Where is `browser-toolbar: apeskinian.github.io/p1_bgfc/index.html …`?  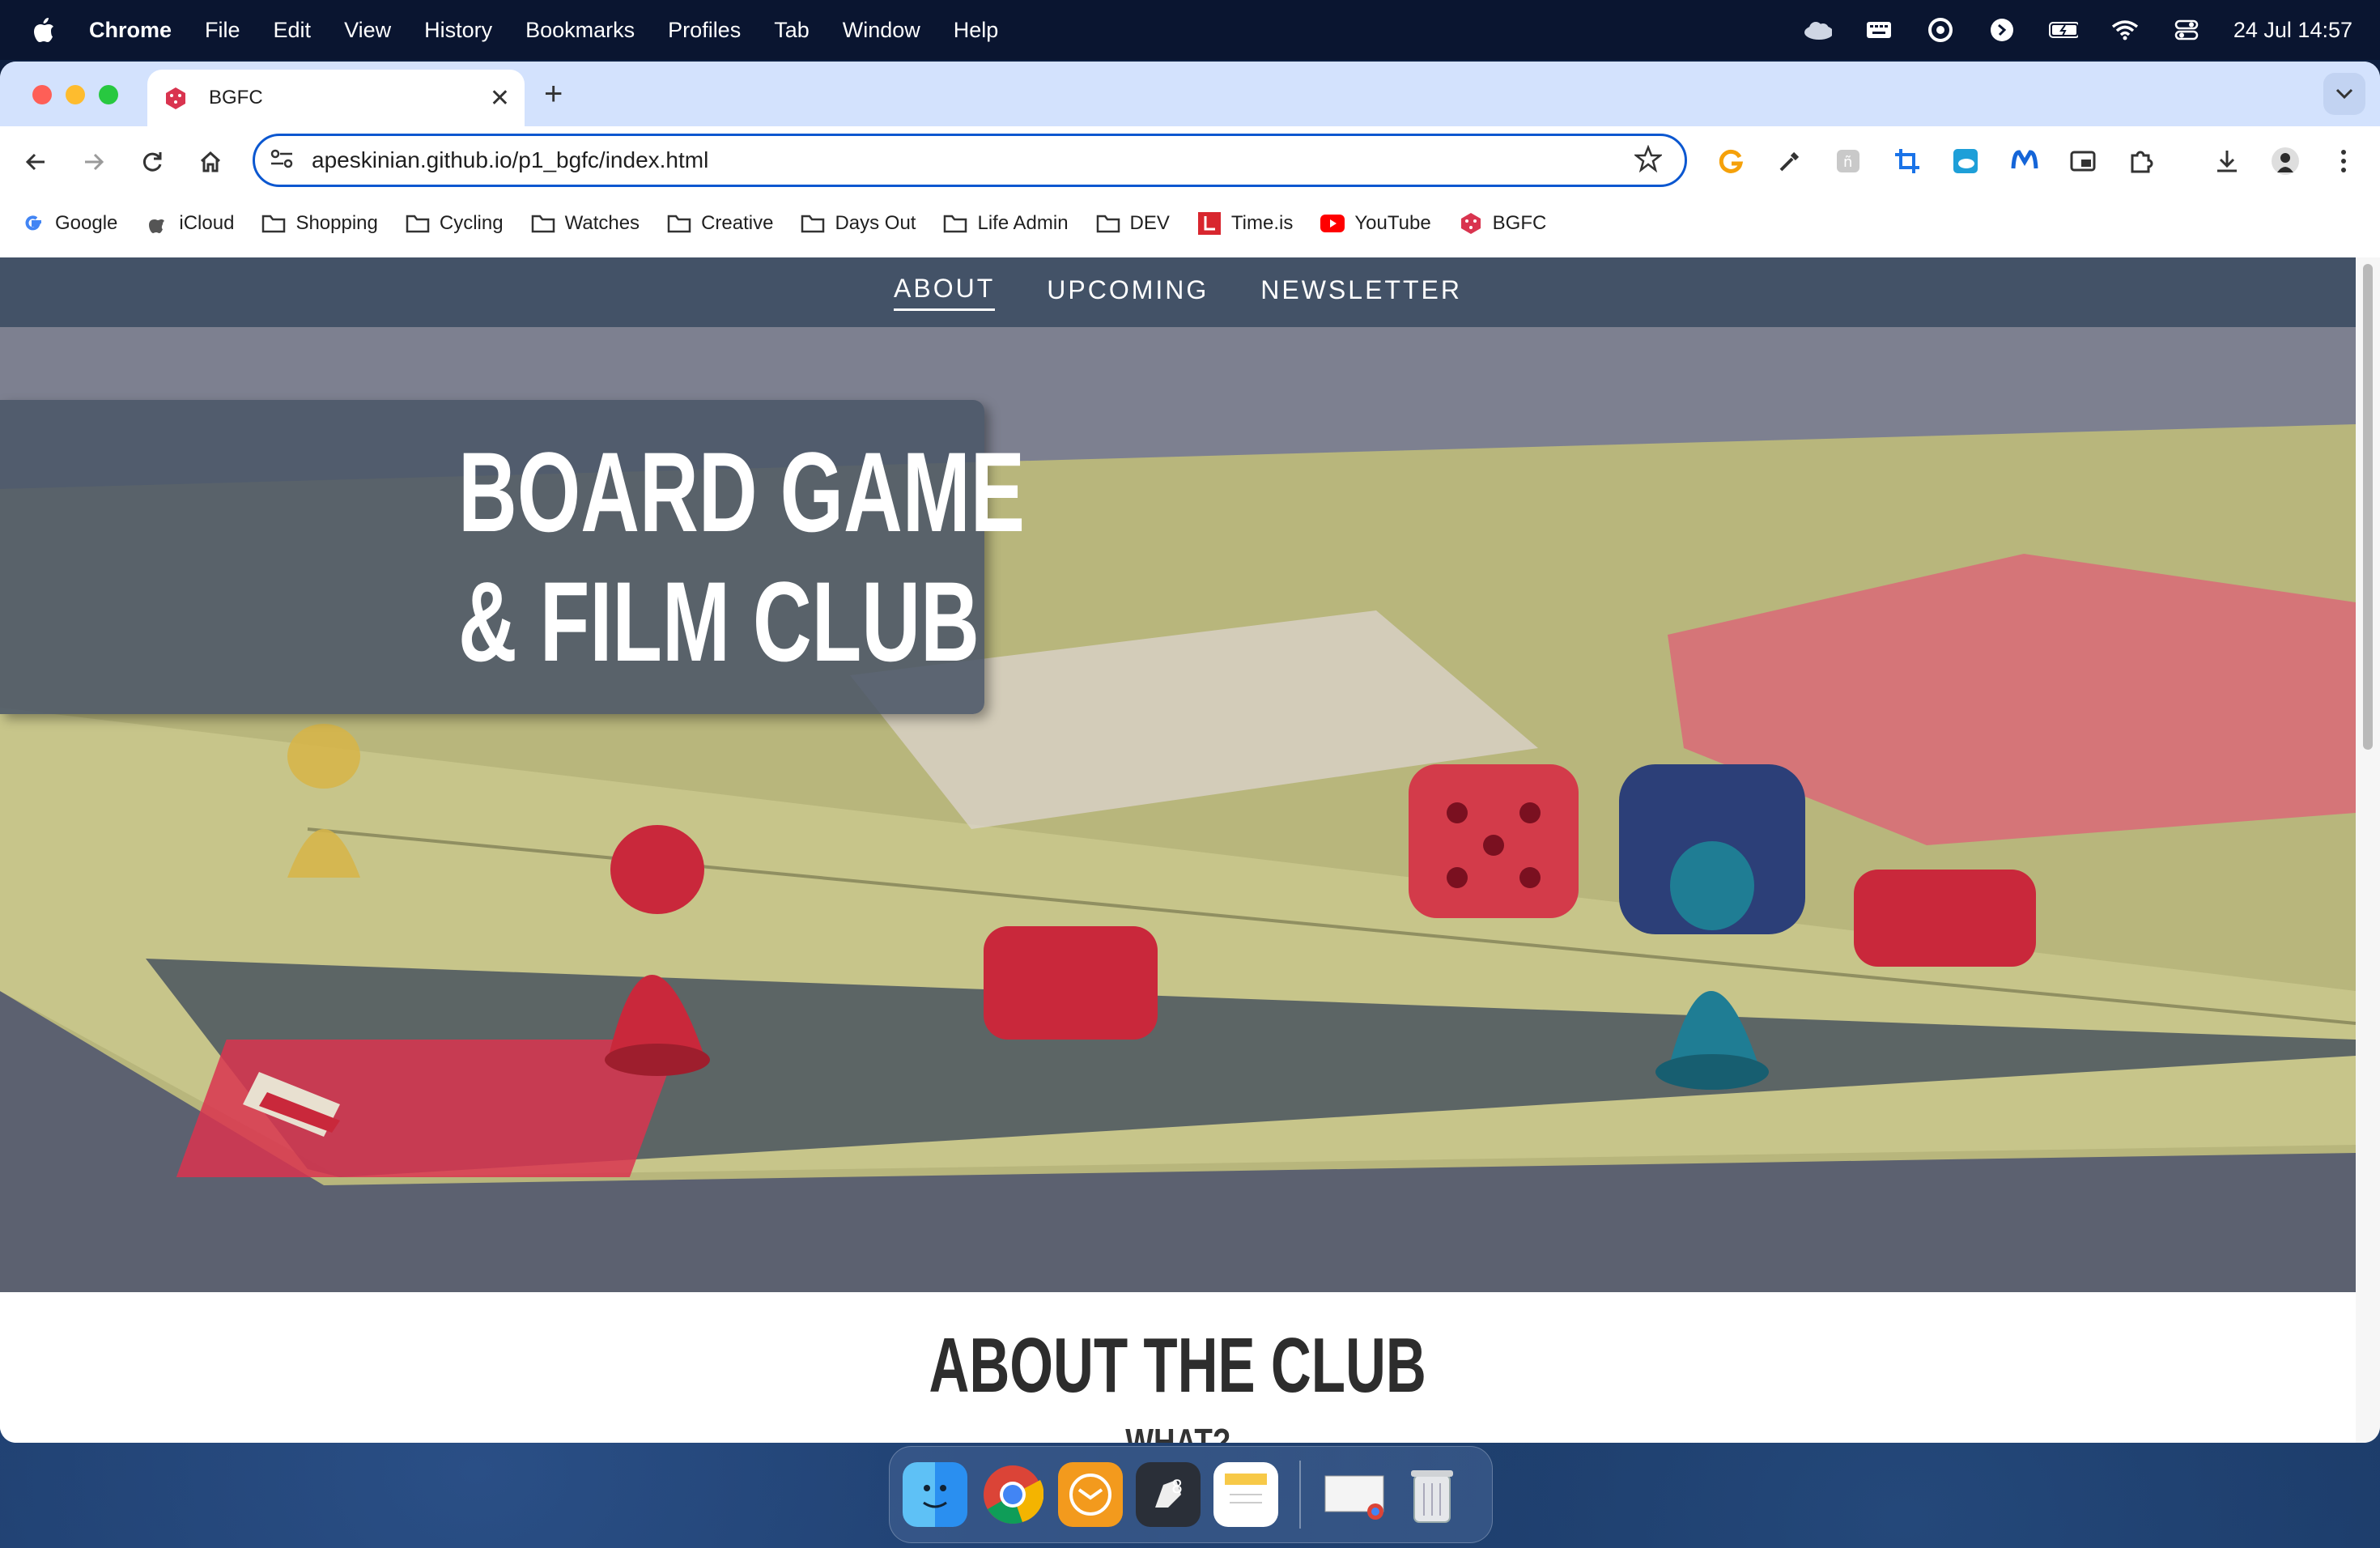
browser-toolbar: apeskinian.github.io/p1_bgfc/index.html … is located at coordinates (1190, 162).